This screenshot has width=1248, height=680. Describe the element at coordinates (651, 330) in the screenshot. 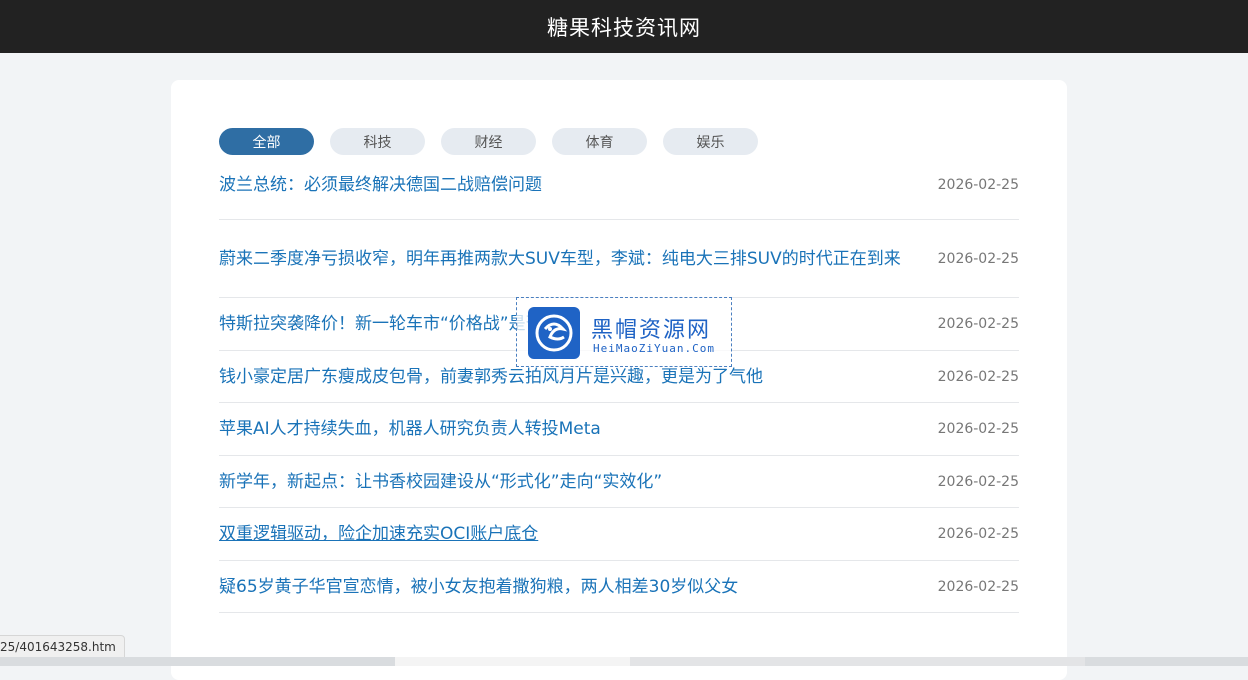

I see `watermark-title: 黑帽资源网` at that location.